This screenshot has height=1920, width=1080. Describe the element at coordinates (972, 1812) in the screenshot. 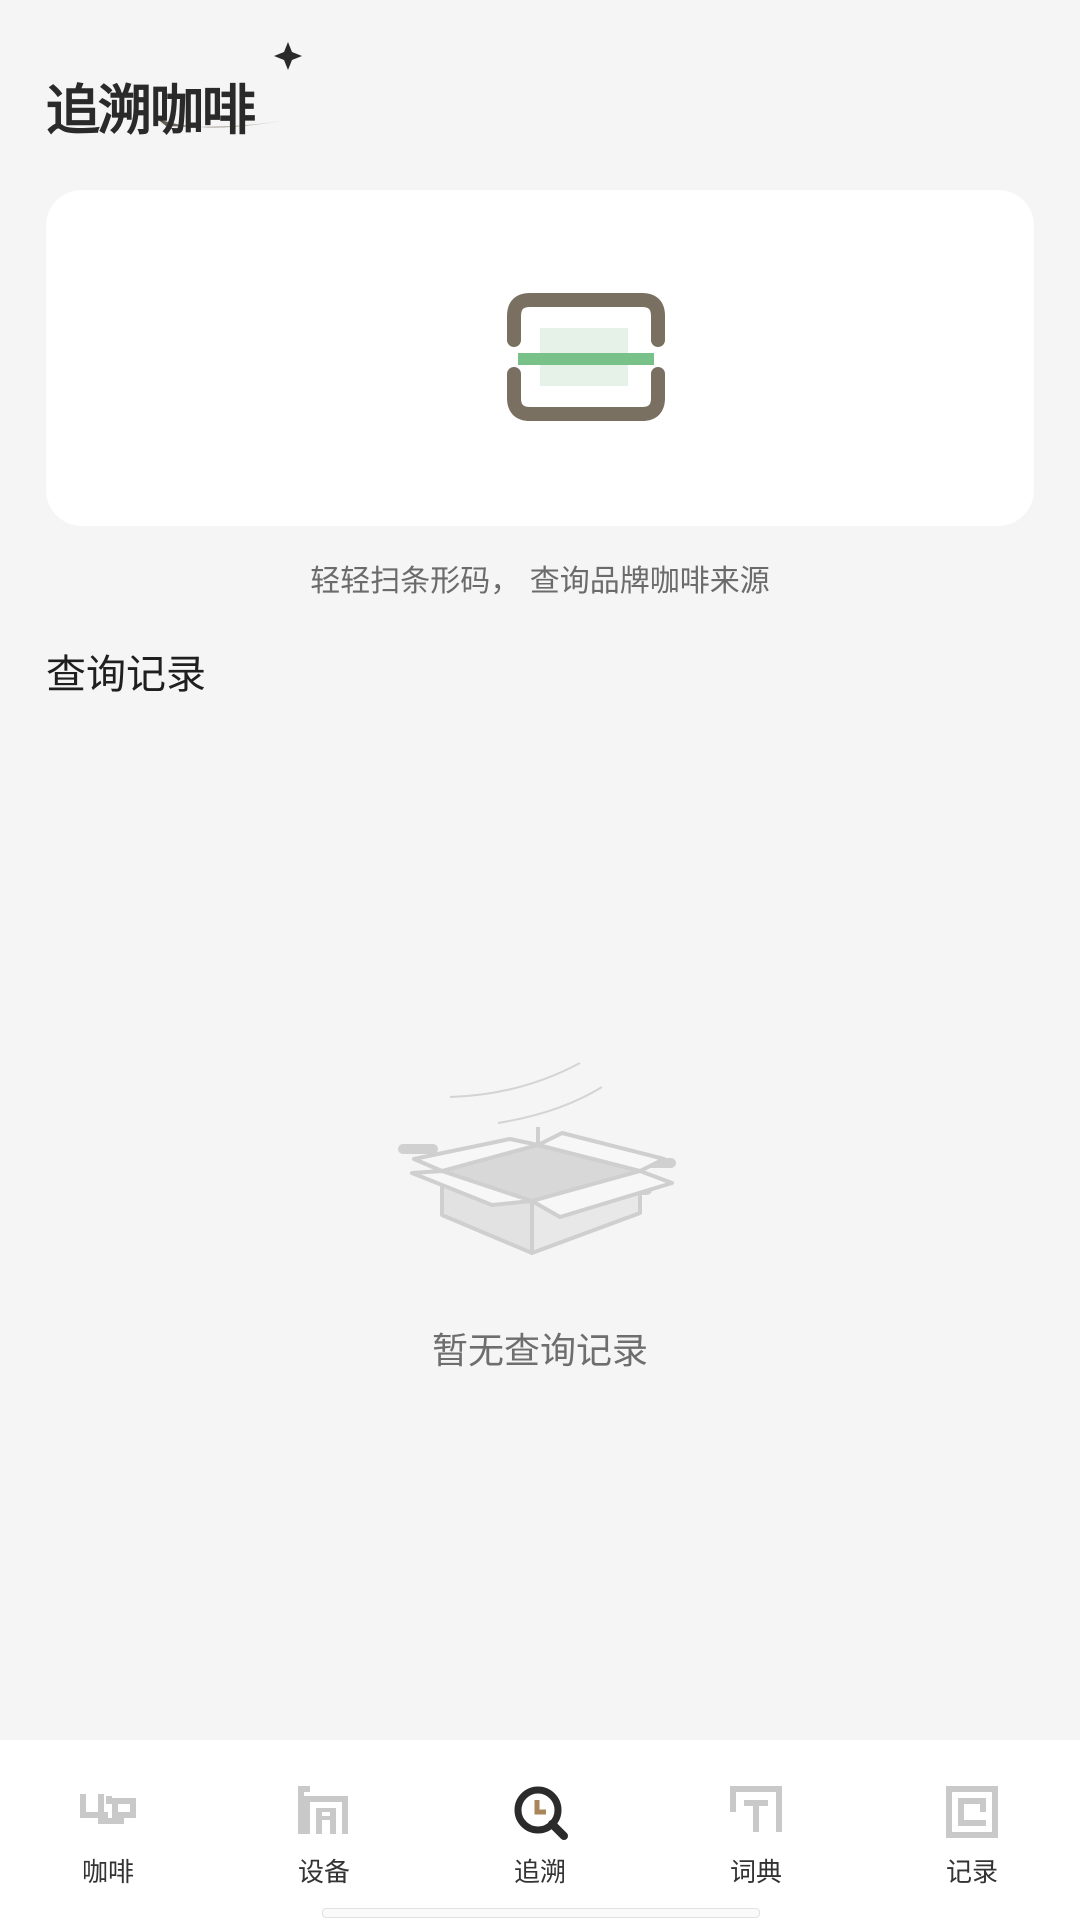

I see `record-icon` at that location.